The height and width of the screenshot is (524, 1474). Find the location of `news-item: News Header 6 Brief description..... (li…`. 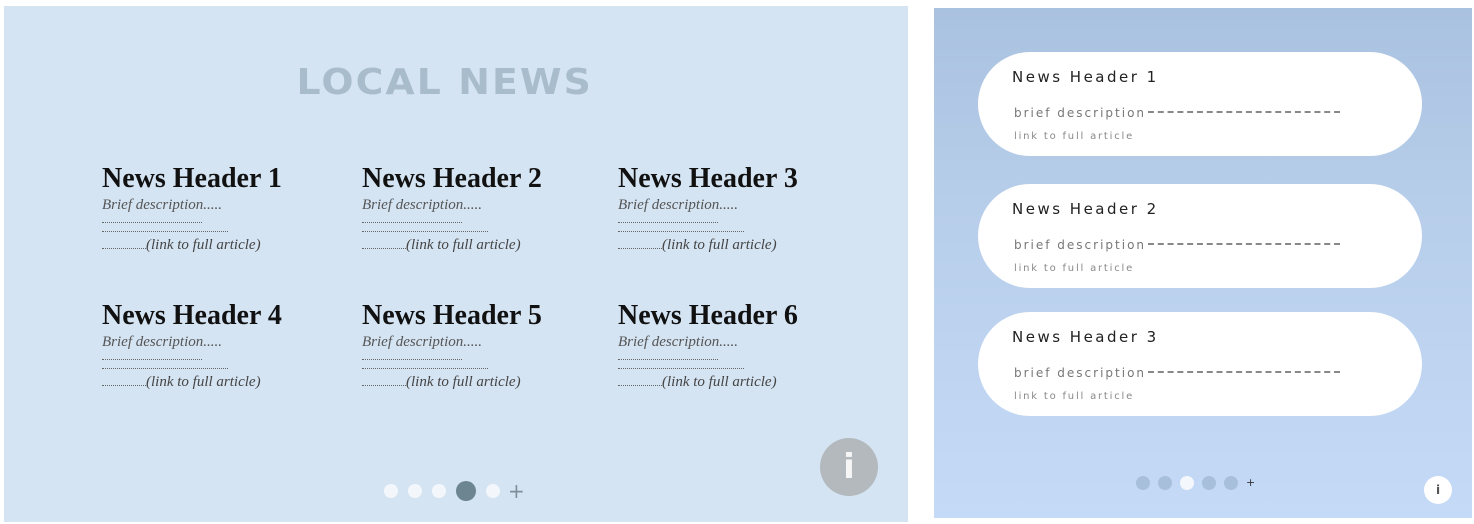

news-item: News Header 6 Brief description..... (li… is located at coordinates (738, 346).